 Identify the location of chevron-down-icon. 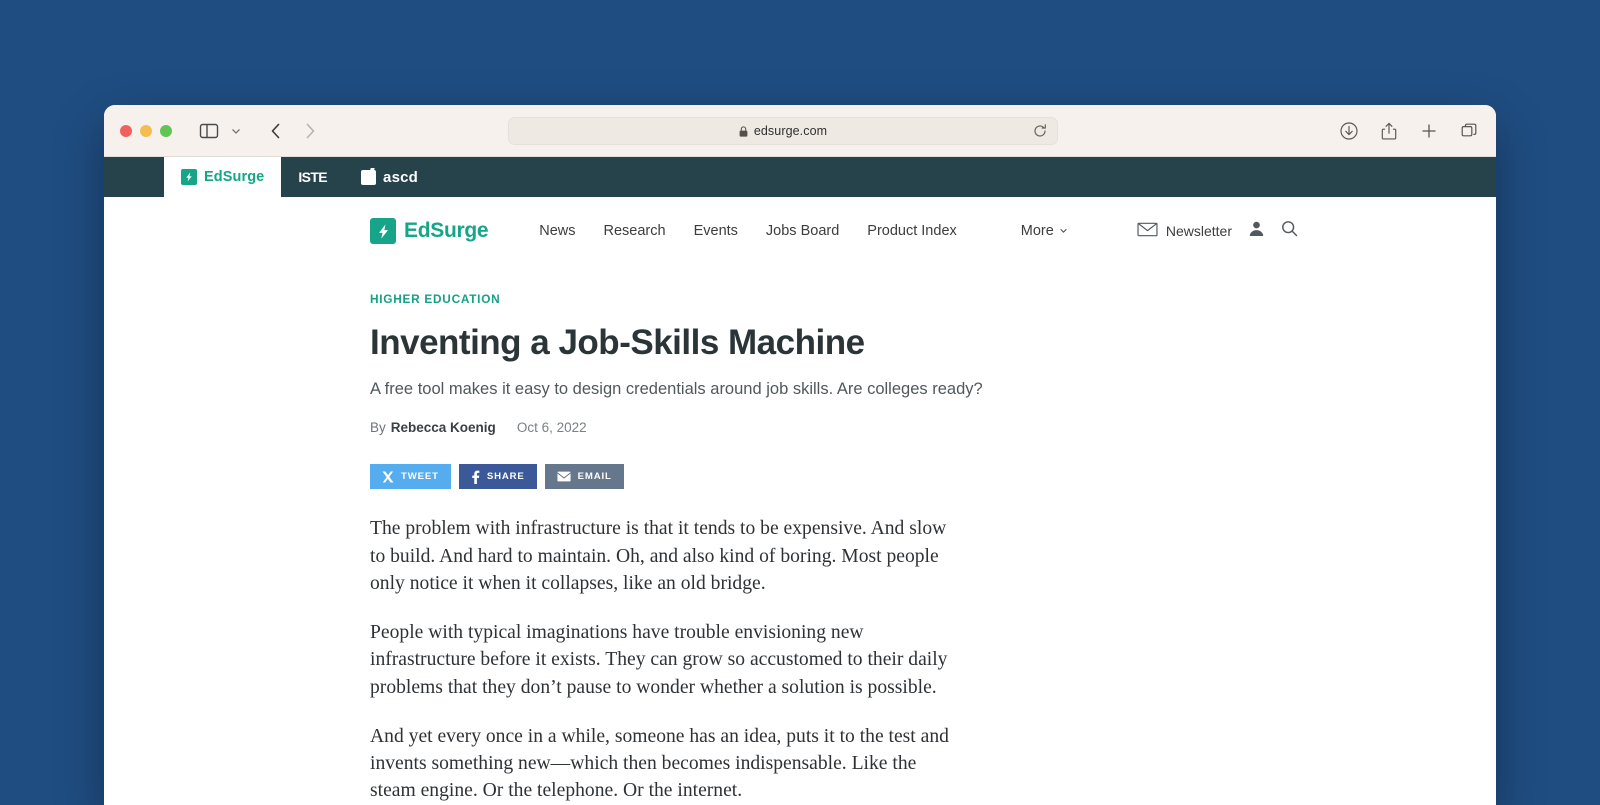
(1063, 231).